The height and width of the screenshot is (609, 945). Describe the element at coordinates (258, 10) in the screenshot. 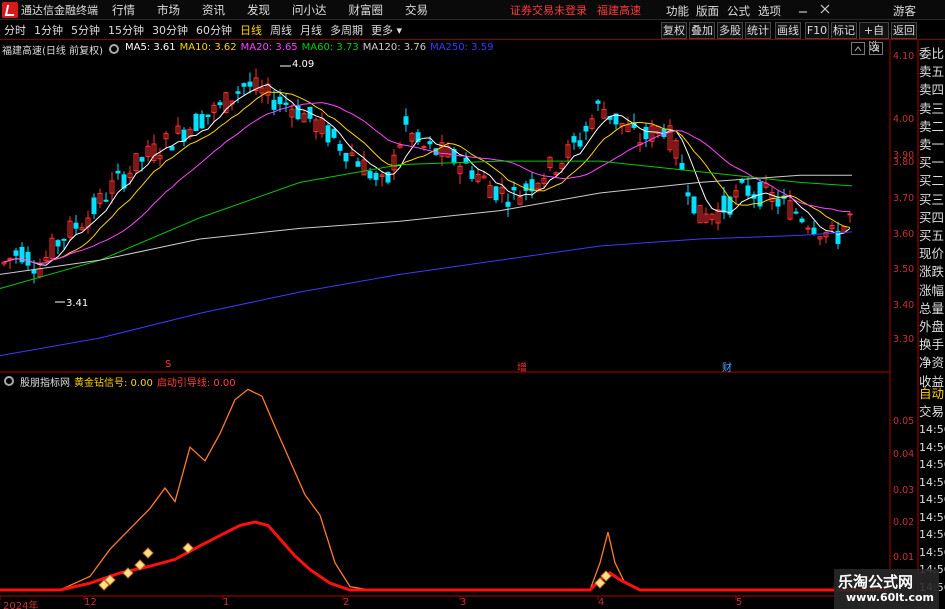

I see `menu-discover: 发现` at that location.